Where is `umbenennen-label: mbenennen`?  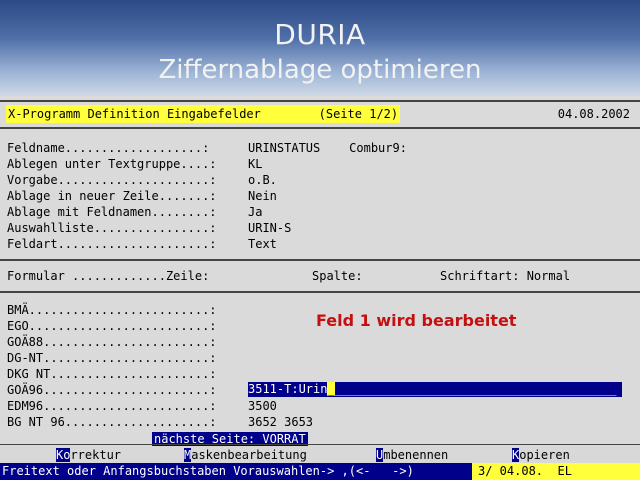 umbenennen-label: mbenennen is located at coordinates (416, 455).